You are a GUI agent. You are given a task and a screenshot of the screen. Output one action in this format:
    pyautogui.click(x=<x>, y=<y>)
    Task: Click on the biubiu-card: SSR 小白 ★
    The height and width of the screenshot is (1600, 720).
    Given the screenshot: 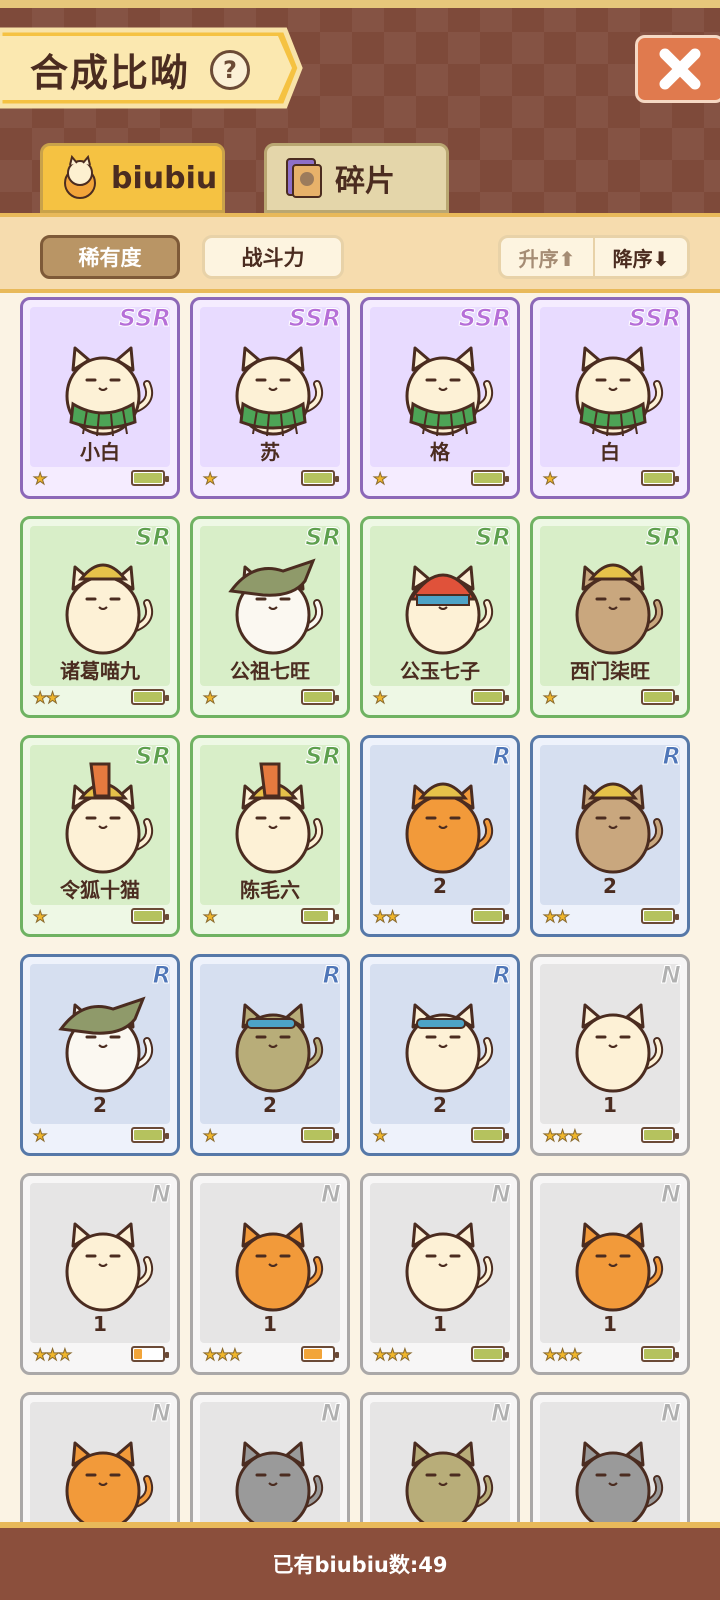 What is the action you would take?
    pyautogui.click(x=100, y=398)
    